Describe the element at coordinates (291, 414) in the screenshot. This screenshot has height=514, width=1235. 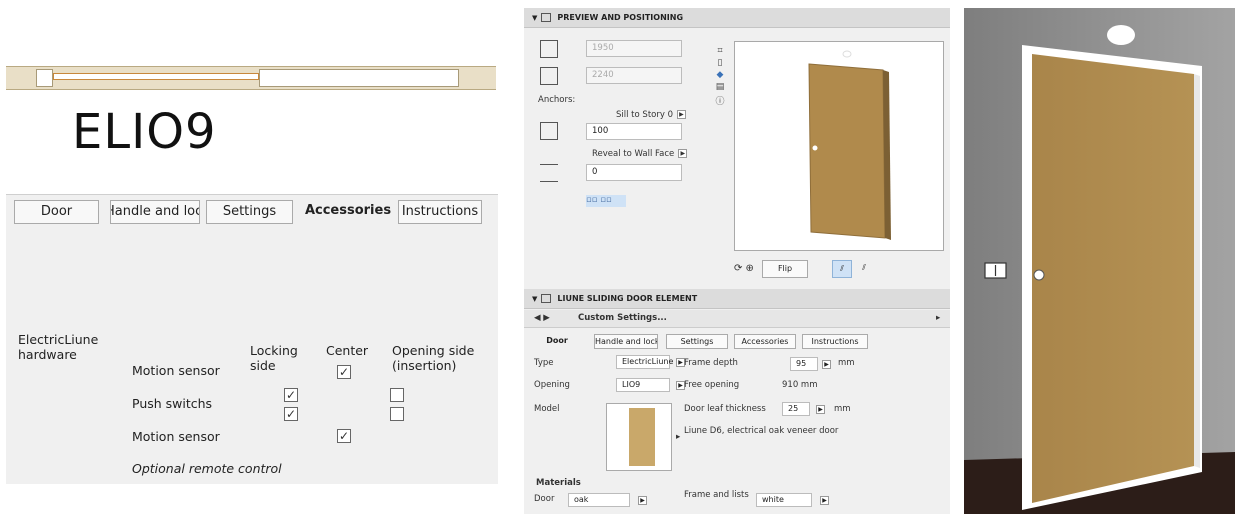
I see `locking-checkbox-2: ✓` at that location.